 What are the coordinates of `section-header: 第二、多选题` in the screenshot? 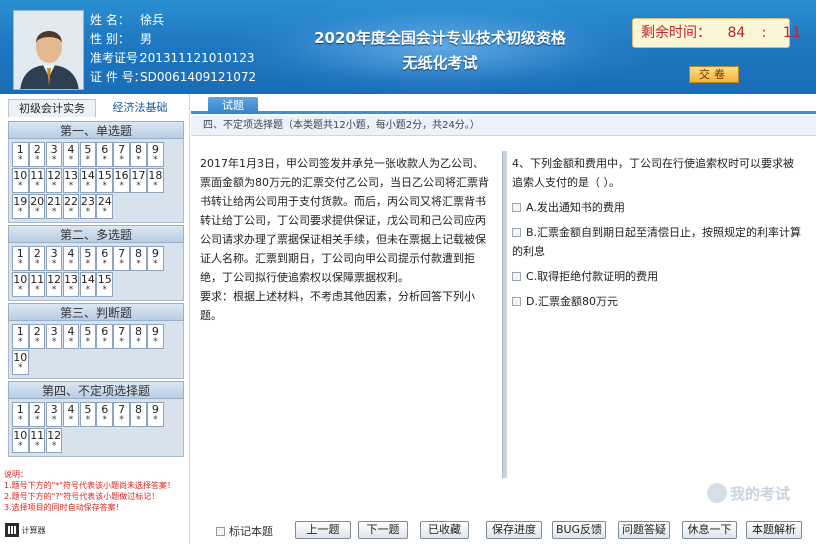 It's located at (96, 234).